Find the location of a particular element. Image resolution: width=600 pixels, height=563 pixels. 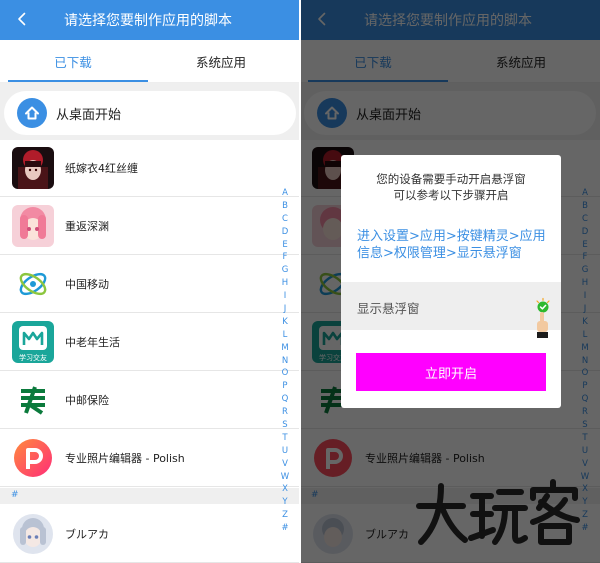

index-letter: N is located at coordinates (285, 361).